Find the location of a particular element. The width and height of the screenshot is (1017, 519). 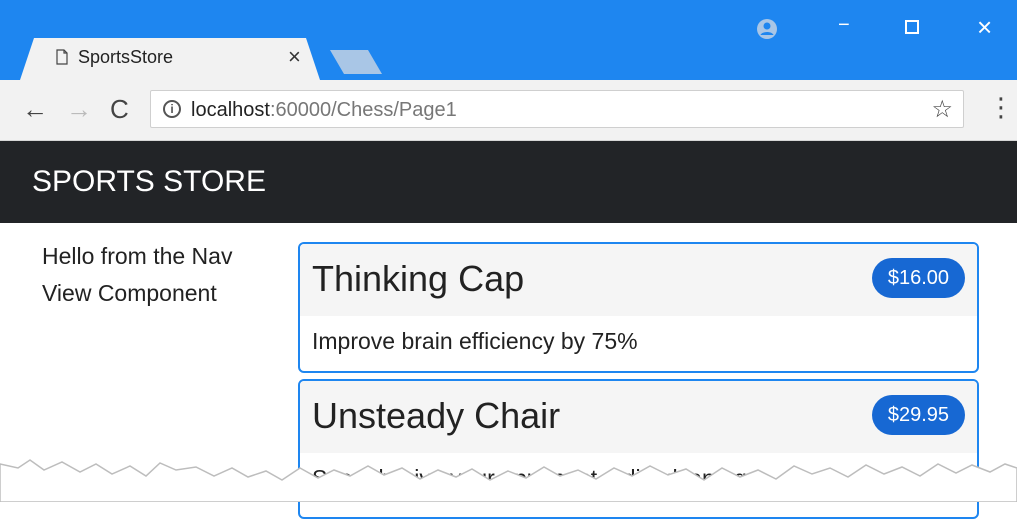

product-card-header: Thinking Cap $16.00 is located at coordinates (638, 280).